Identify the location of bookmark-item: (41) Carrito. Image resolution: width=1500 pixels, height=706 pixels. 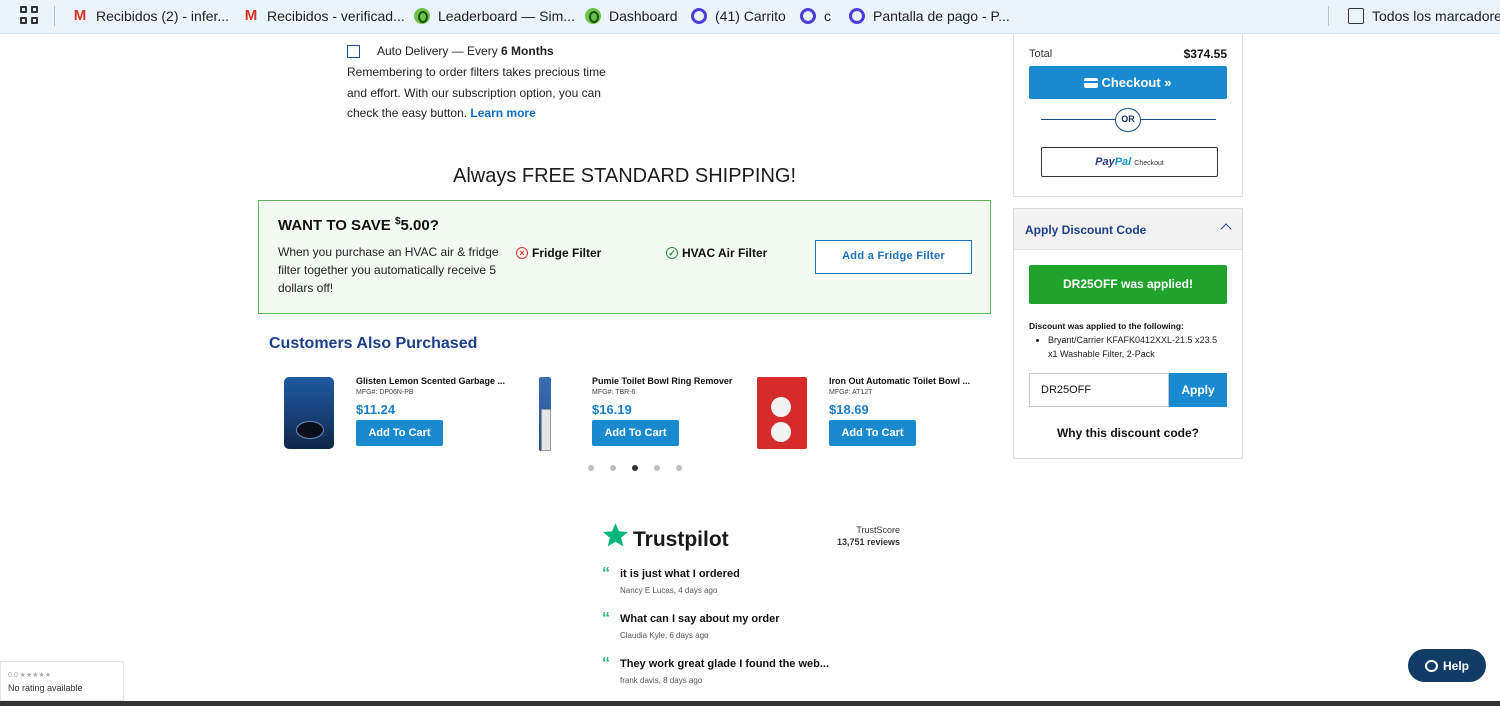
(738, 16).